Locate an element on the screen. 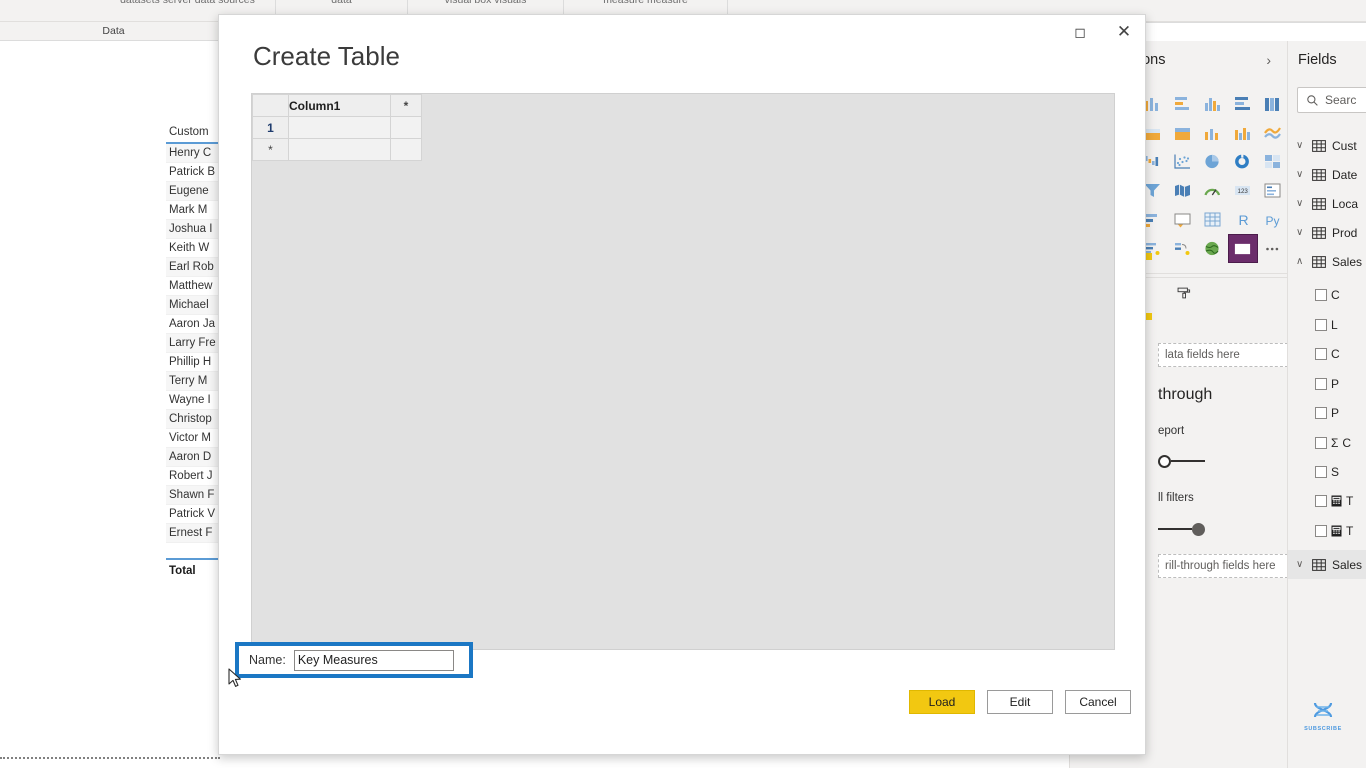 The height and width of the screenshot is (768, 1366). map-icon is located at coordinates (1183, 190).